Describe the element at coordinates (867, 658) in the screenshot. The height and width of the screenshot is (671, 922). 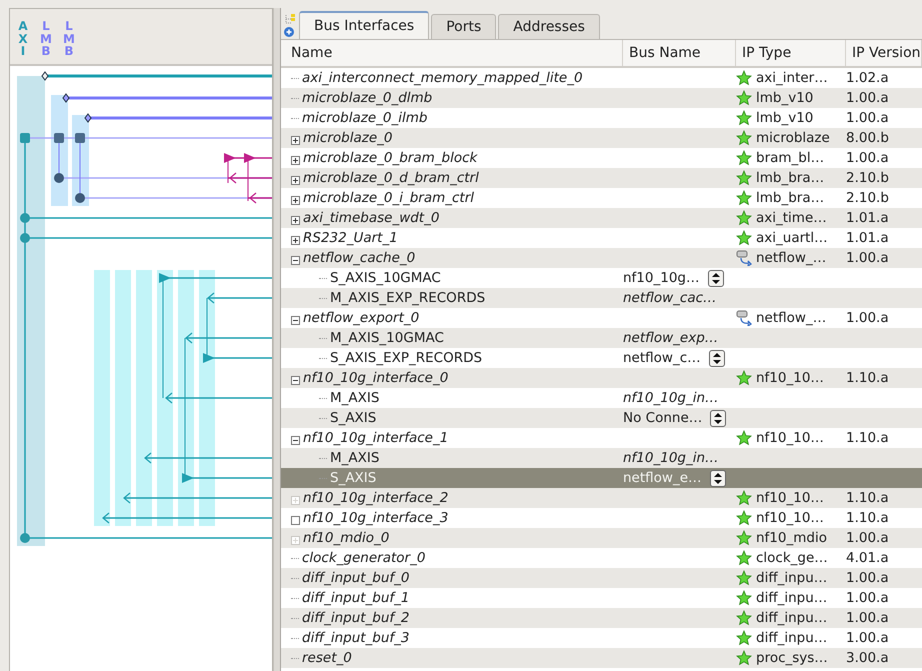
I see `ip-version-cell: 3.00.a` at that location.